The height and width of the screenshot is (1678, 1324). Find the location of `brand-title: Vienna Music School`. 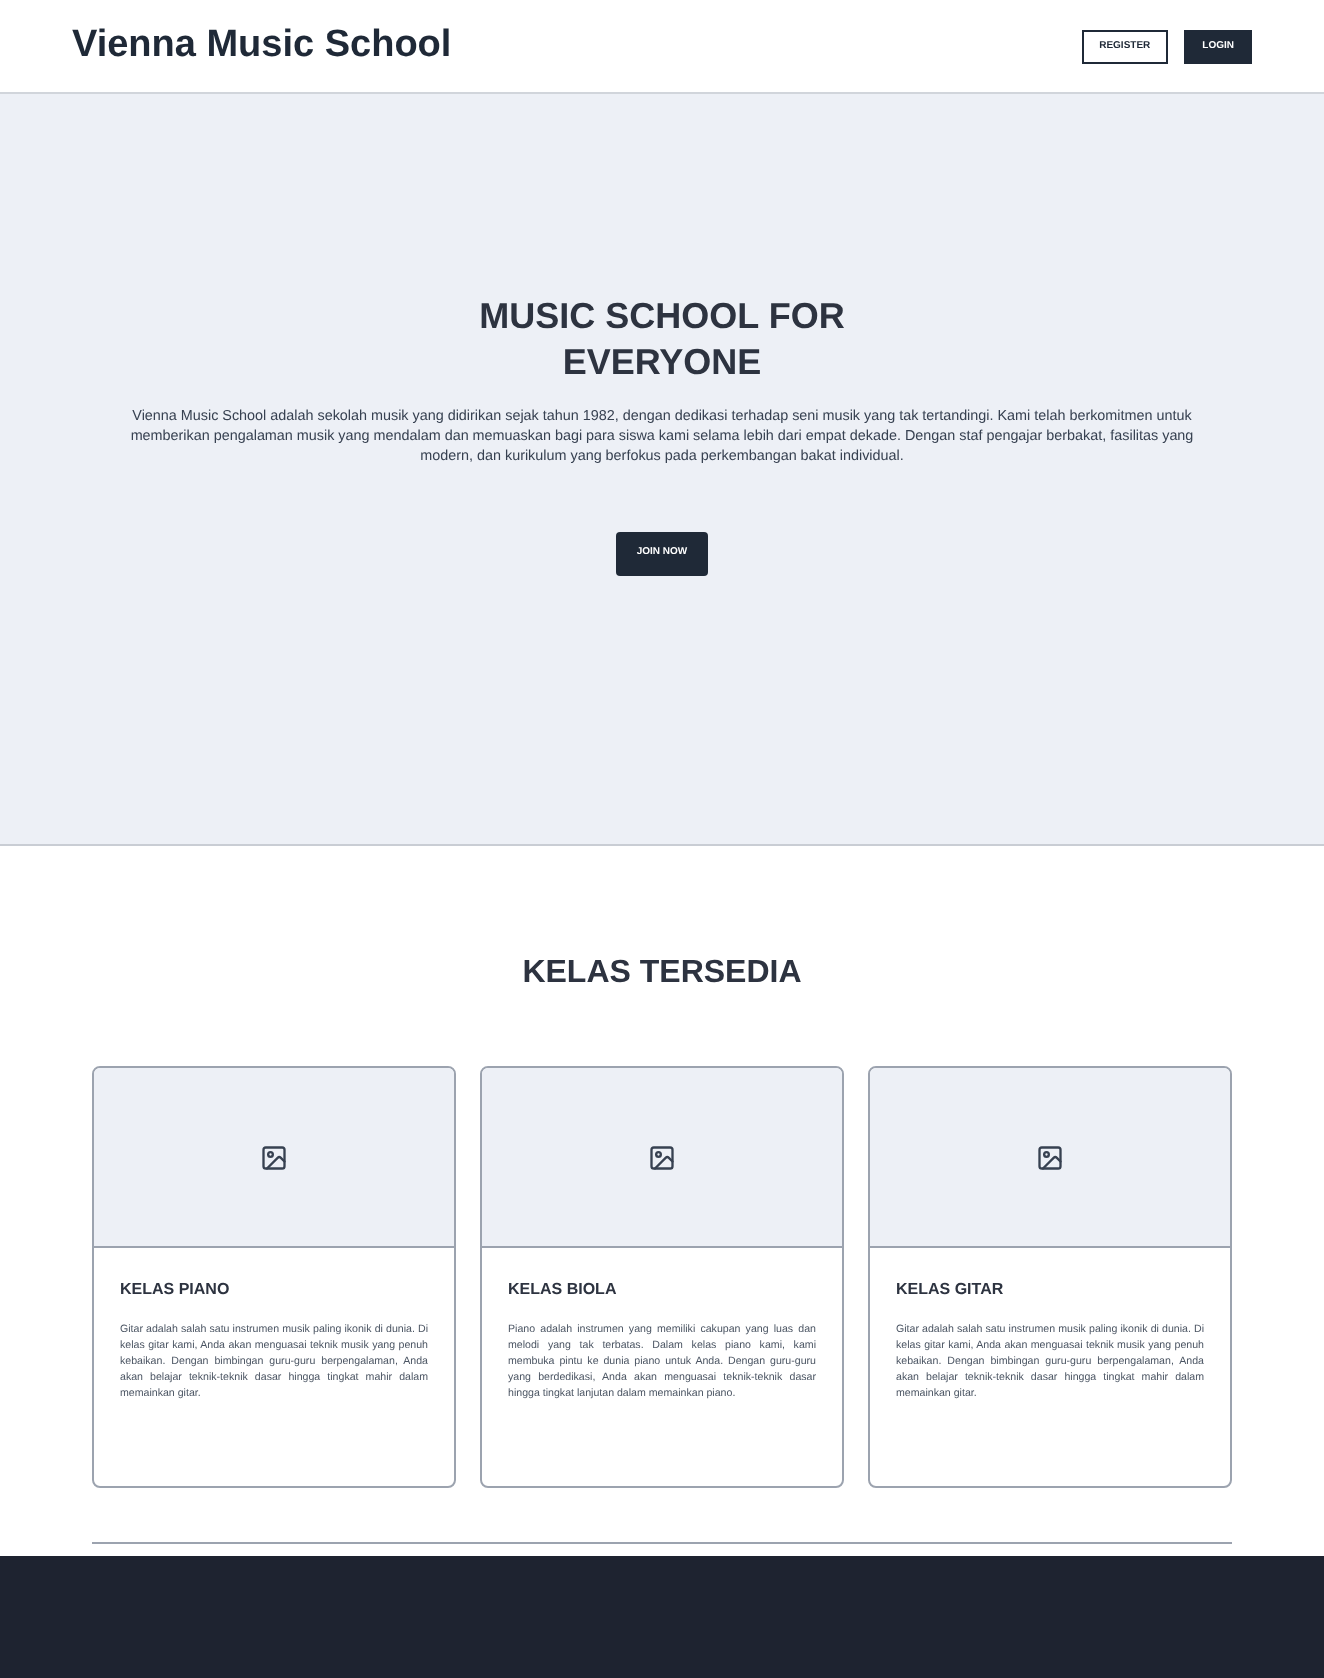

brand-title: Vienna Music School is located at coordinates (262, 45).